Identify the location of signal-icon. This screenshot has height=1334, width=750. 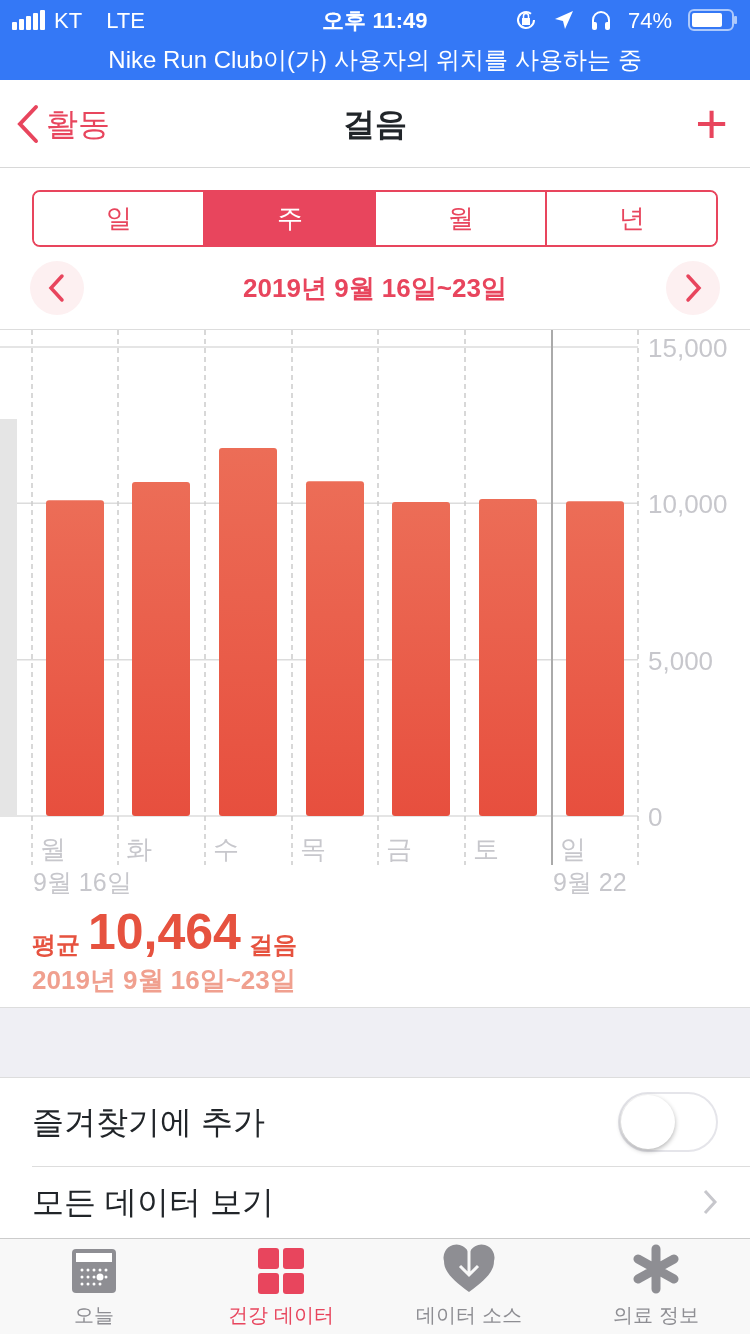
(29, 20).